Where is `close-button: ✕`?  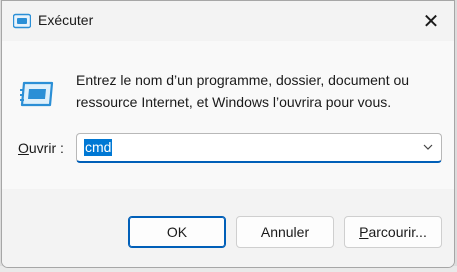 close-button: ✕ is located at coordinates (431, 21).